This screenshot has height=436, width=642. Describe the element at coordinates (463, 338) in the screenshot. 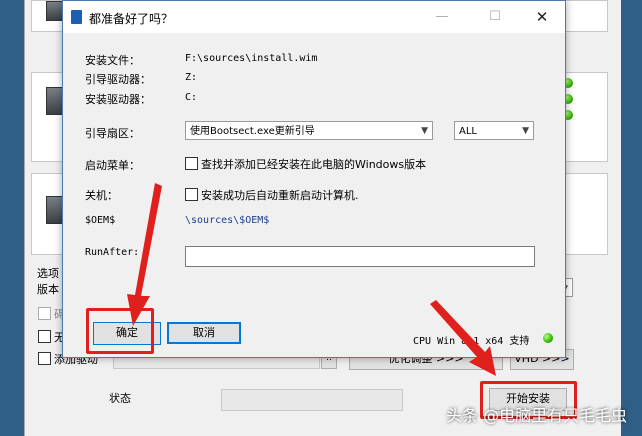

I see `arrow-to-start` at that location.